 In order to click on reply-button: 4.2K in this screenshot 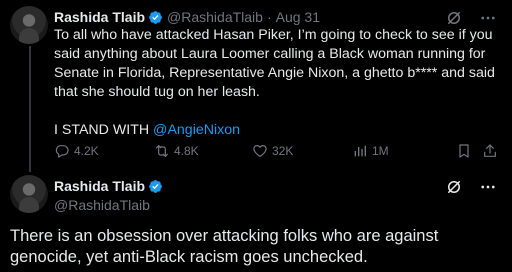, I will do `click(76, 151)`.